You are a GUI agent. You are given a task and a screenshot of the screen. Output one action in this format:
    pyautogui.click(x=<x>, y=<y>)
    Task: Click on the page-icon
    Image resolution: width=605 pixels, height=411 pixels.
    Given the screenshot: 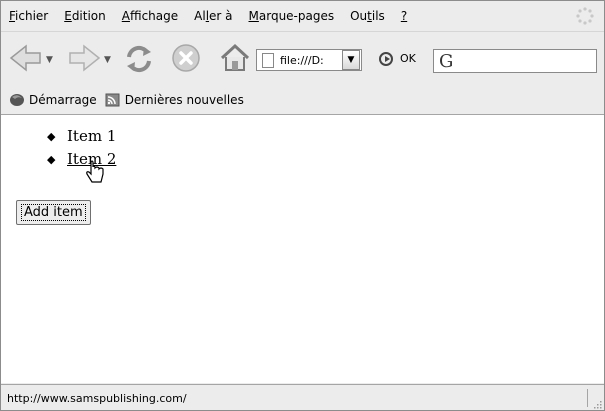 What is the action you would take?
    pyautogui.click(x=268, y=60)
    